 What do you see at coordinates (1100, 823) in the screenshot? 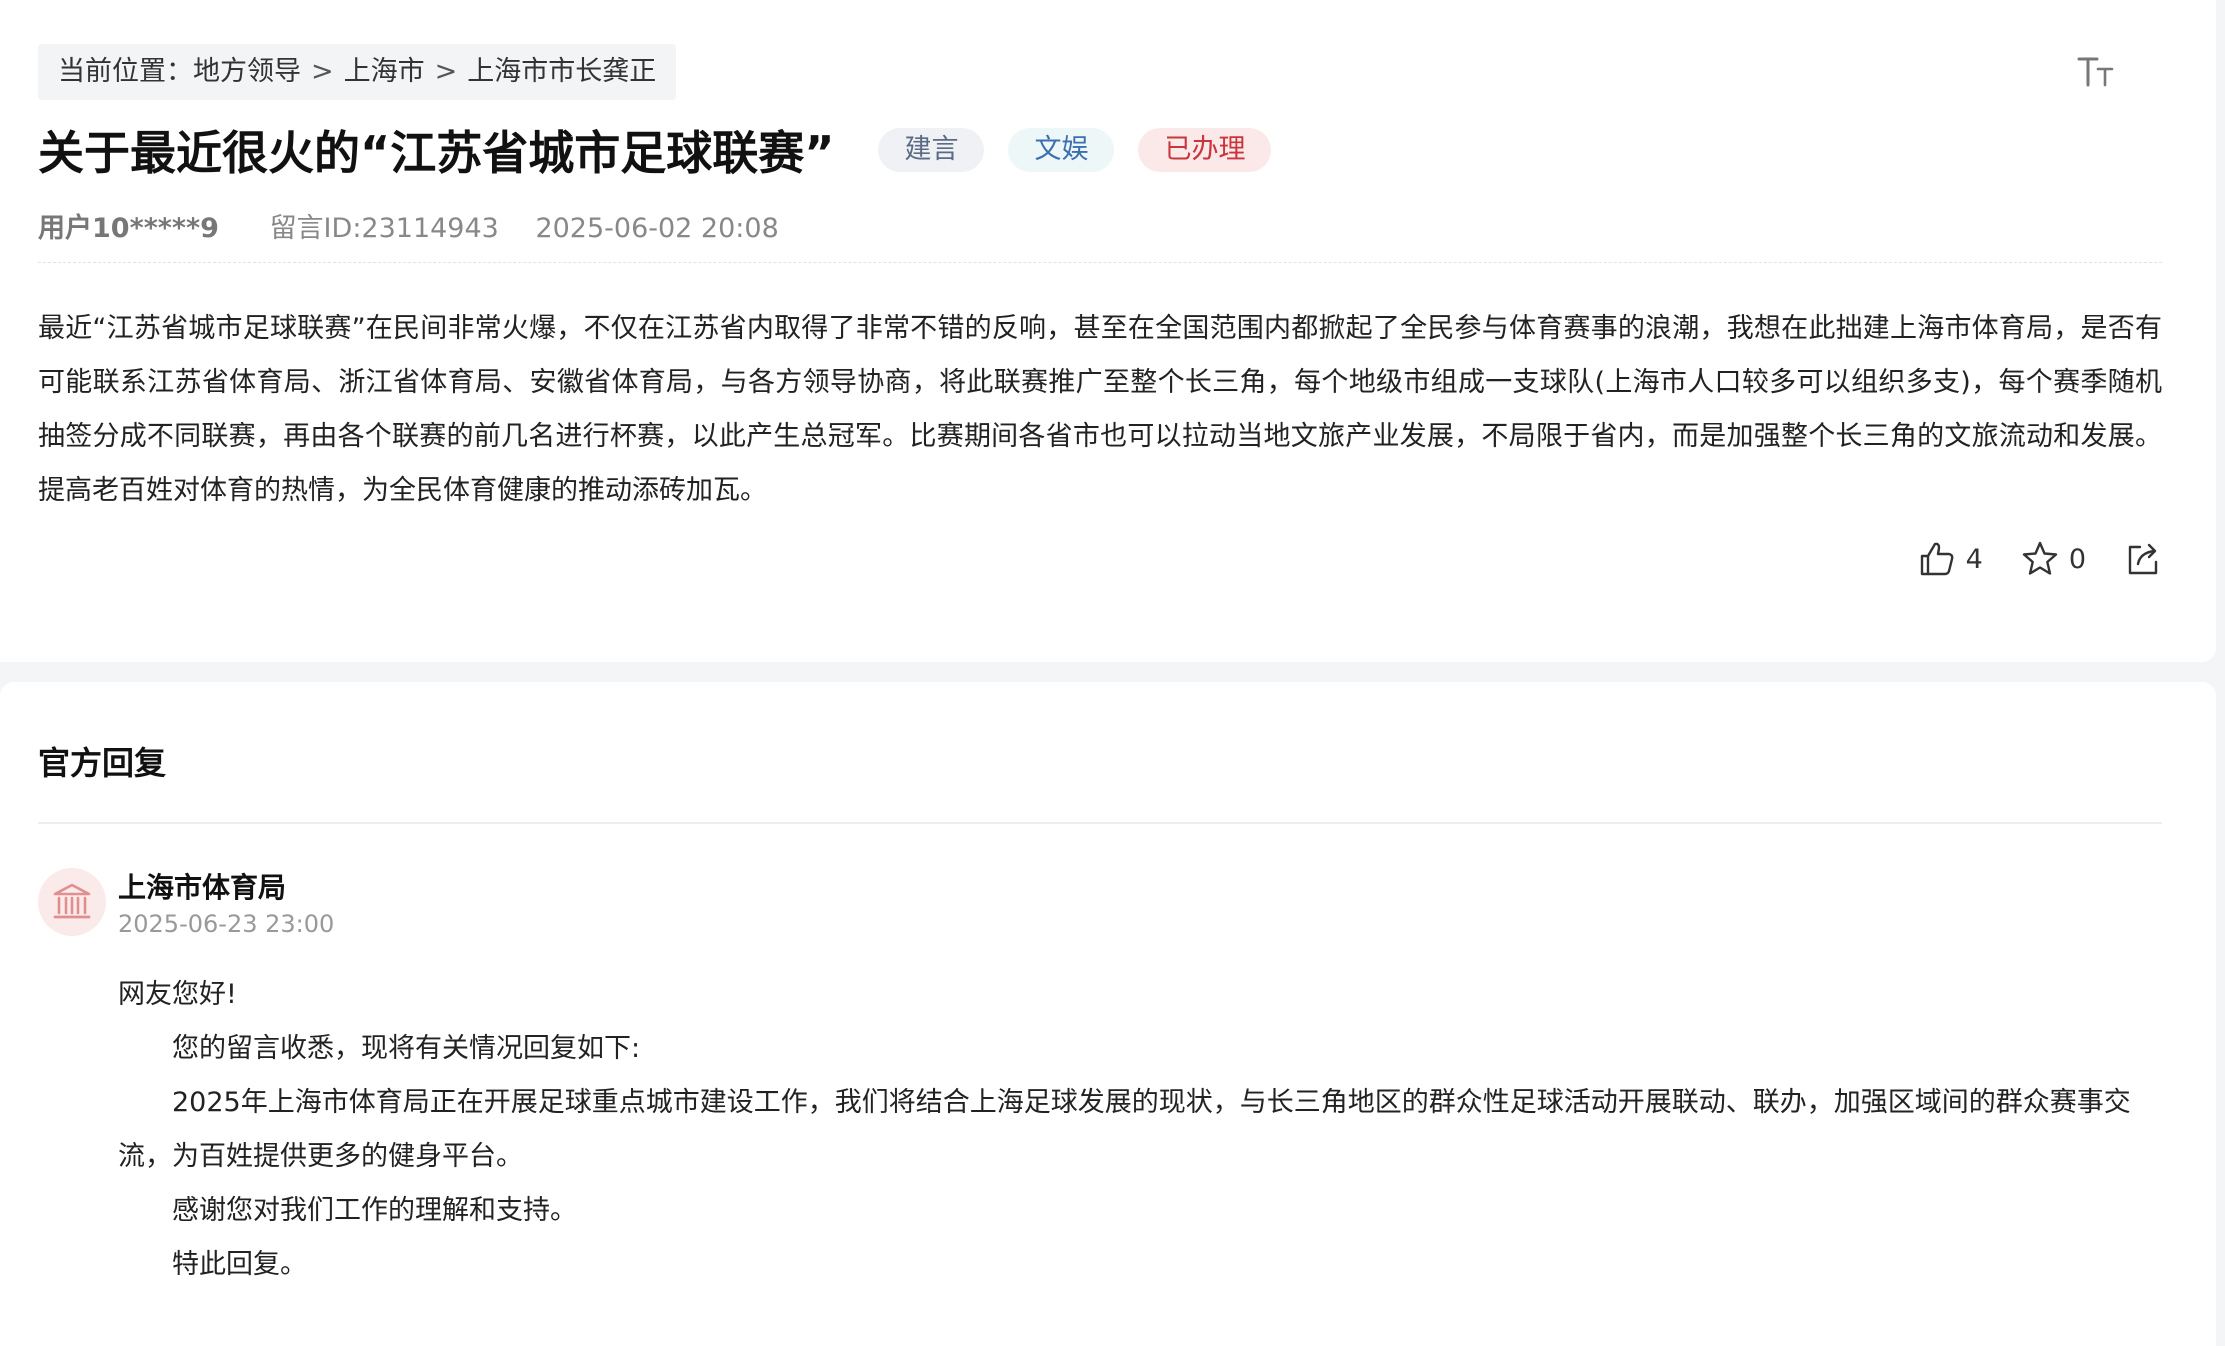
I see `reply-divider` at bounding box center [1100, 823].